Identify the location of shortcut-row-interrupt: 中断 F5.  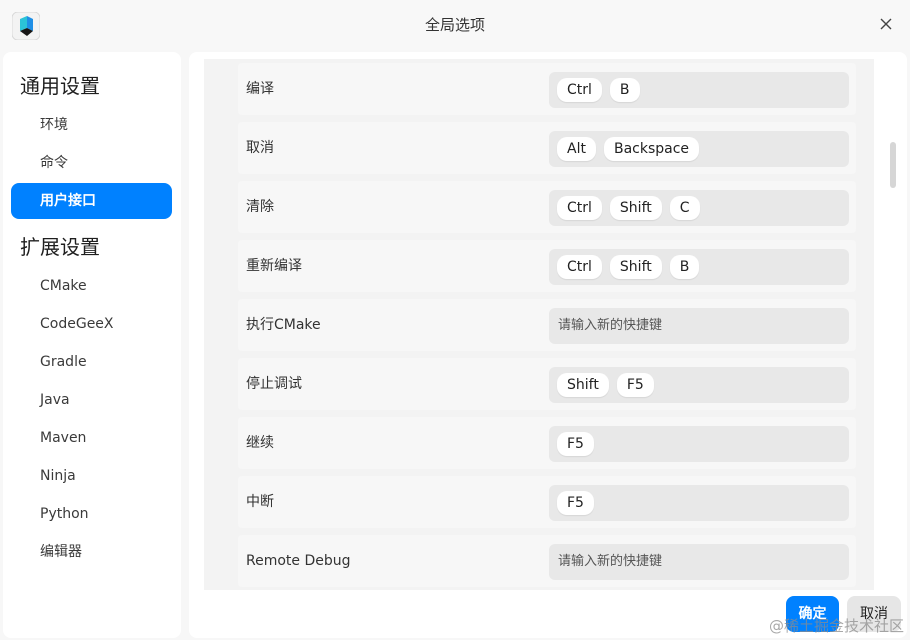
(547, 502).